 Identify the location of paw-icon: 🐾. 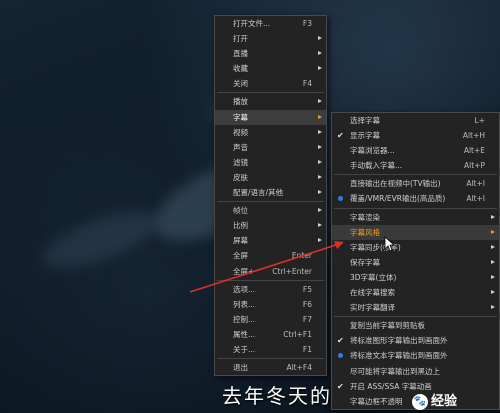
(420, 401).